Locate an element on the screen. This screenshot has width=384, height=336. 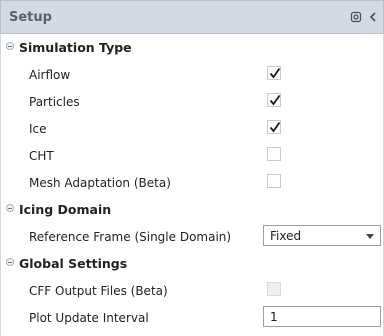
dropdown-arrow-icon is located at coordinates (370, 236).